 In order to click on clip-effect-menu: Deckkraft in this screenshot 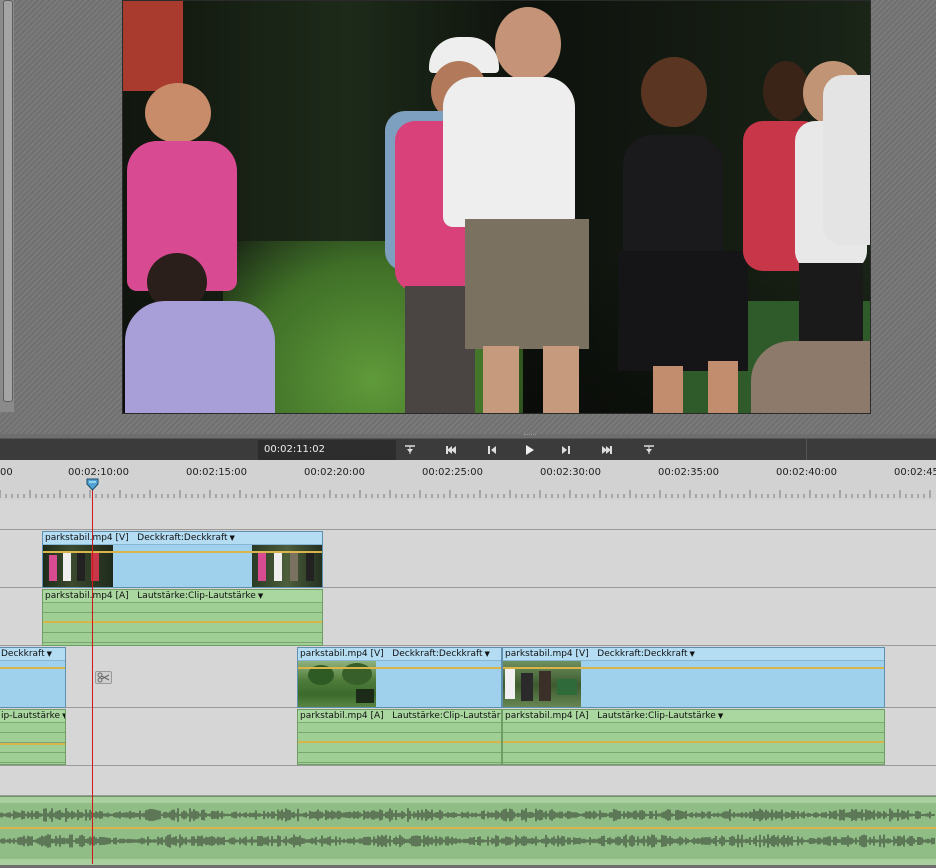, I will do `click(23, 654)`.